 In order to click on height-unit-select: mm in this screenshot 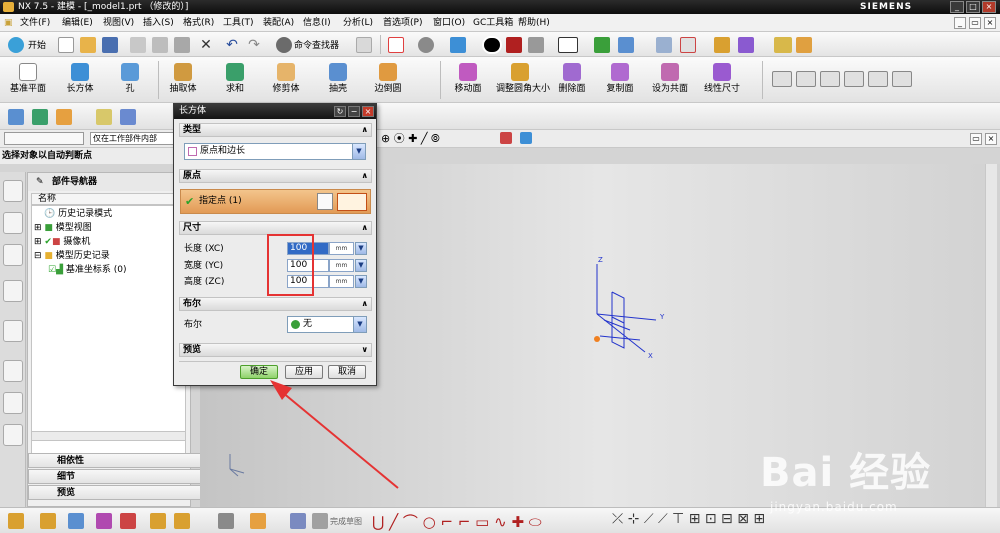, I will do `click(341, 281)`.